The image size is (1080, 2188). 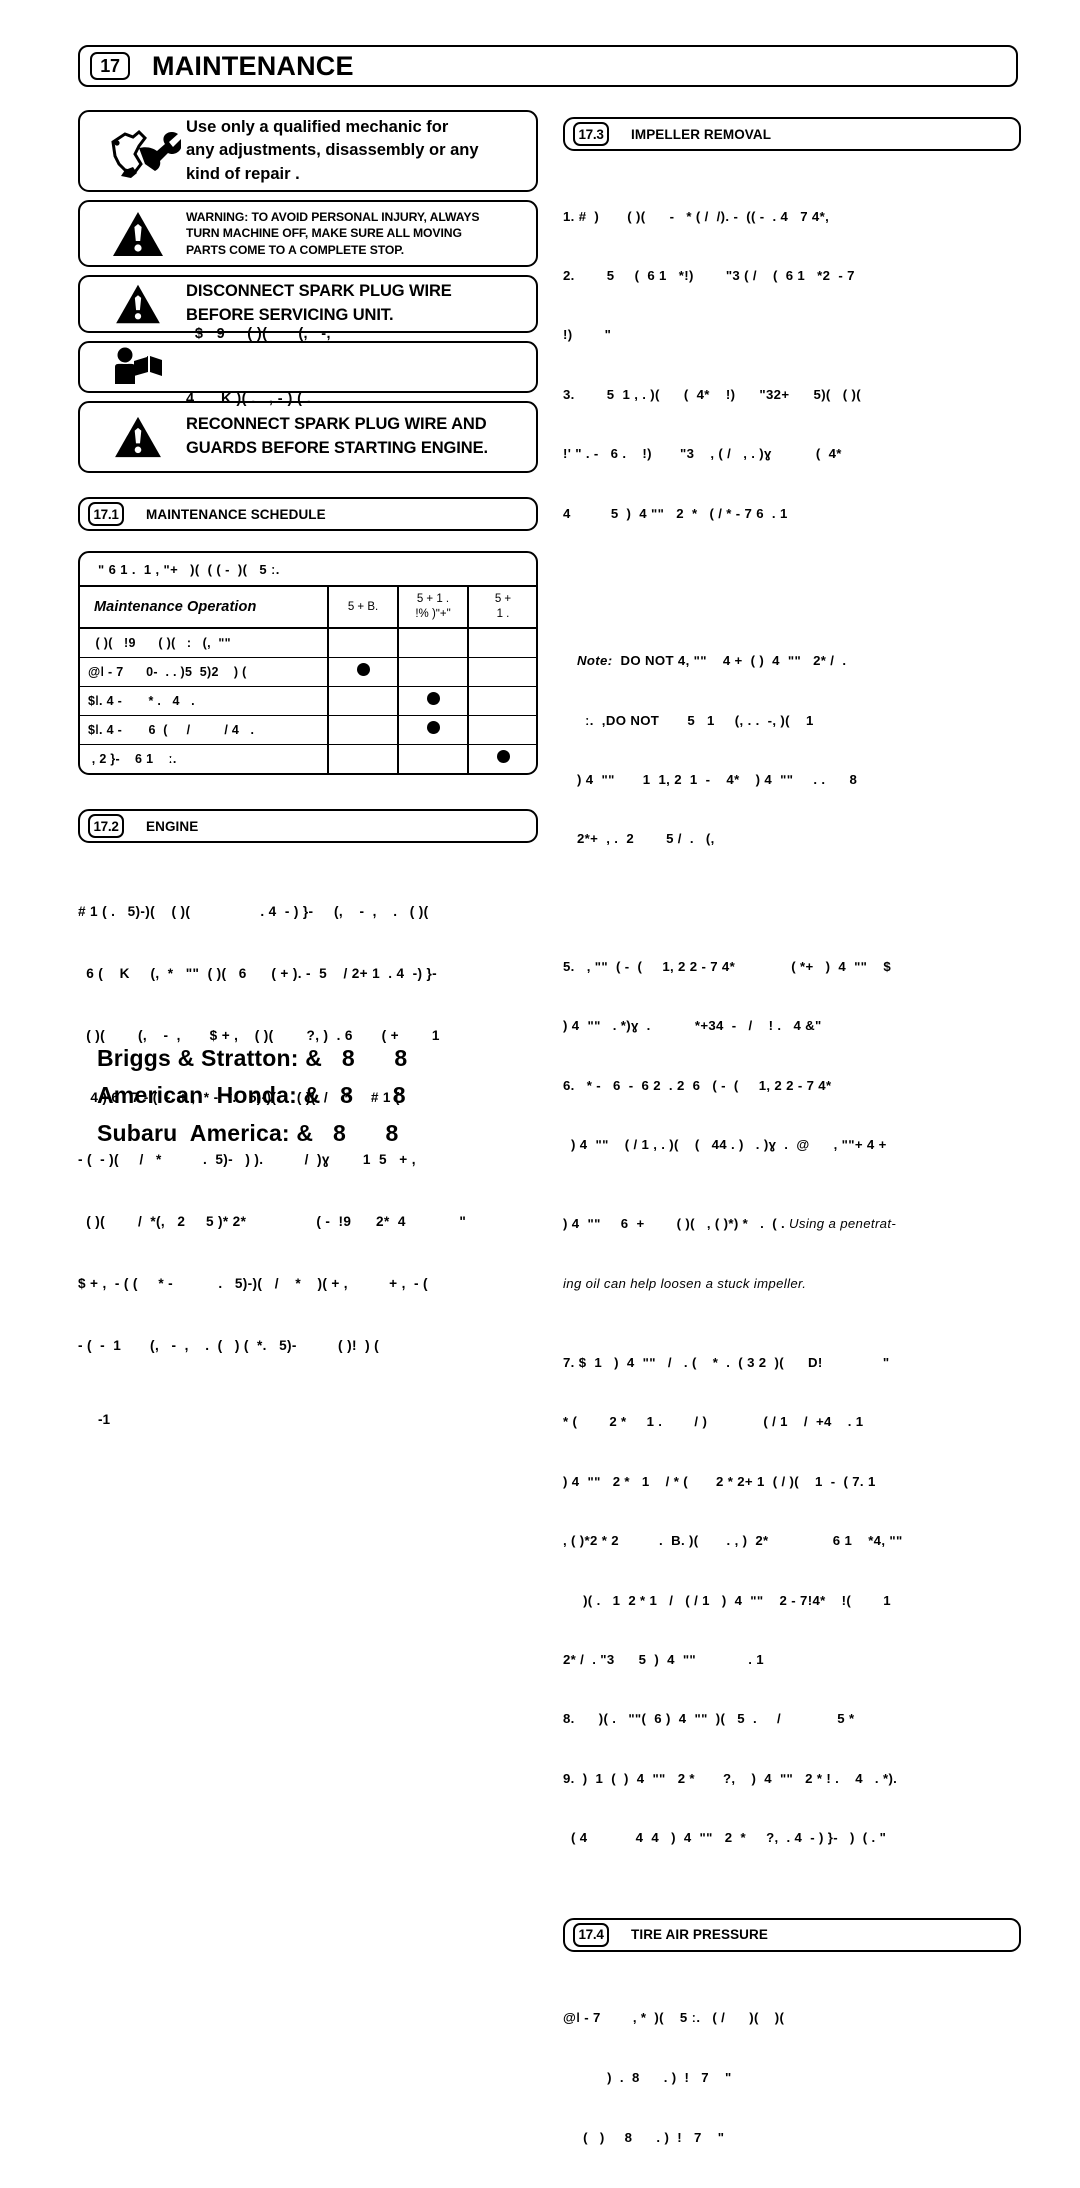 What do you see at coordinates (792, 134) in the screenshot?
I see `section-header-impeller-removal: 17.3 IMPELLER REMOVAL` at bounding box center [792, 134].